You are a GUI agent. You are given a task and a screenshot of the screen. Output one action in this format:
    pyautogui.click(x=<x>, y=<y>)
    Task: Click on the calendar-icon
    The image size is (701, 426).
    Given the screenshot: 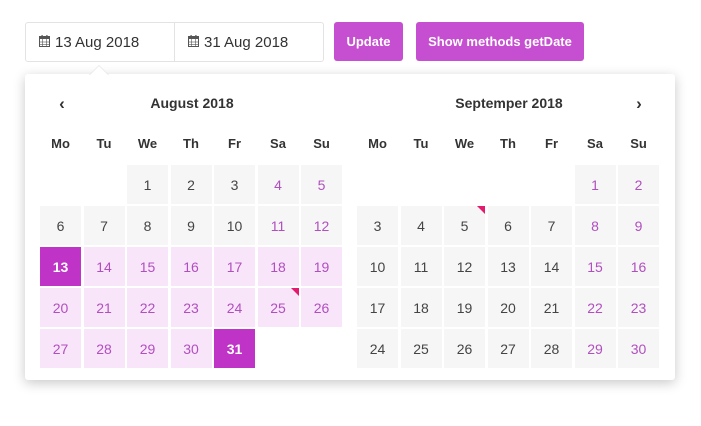 What is the action you would take?
    pyautogui.click(x=193, y=41)
    